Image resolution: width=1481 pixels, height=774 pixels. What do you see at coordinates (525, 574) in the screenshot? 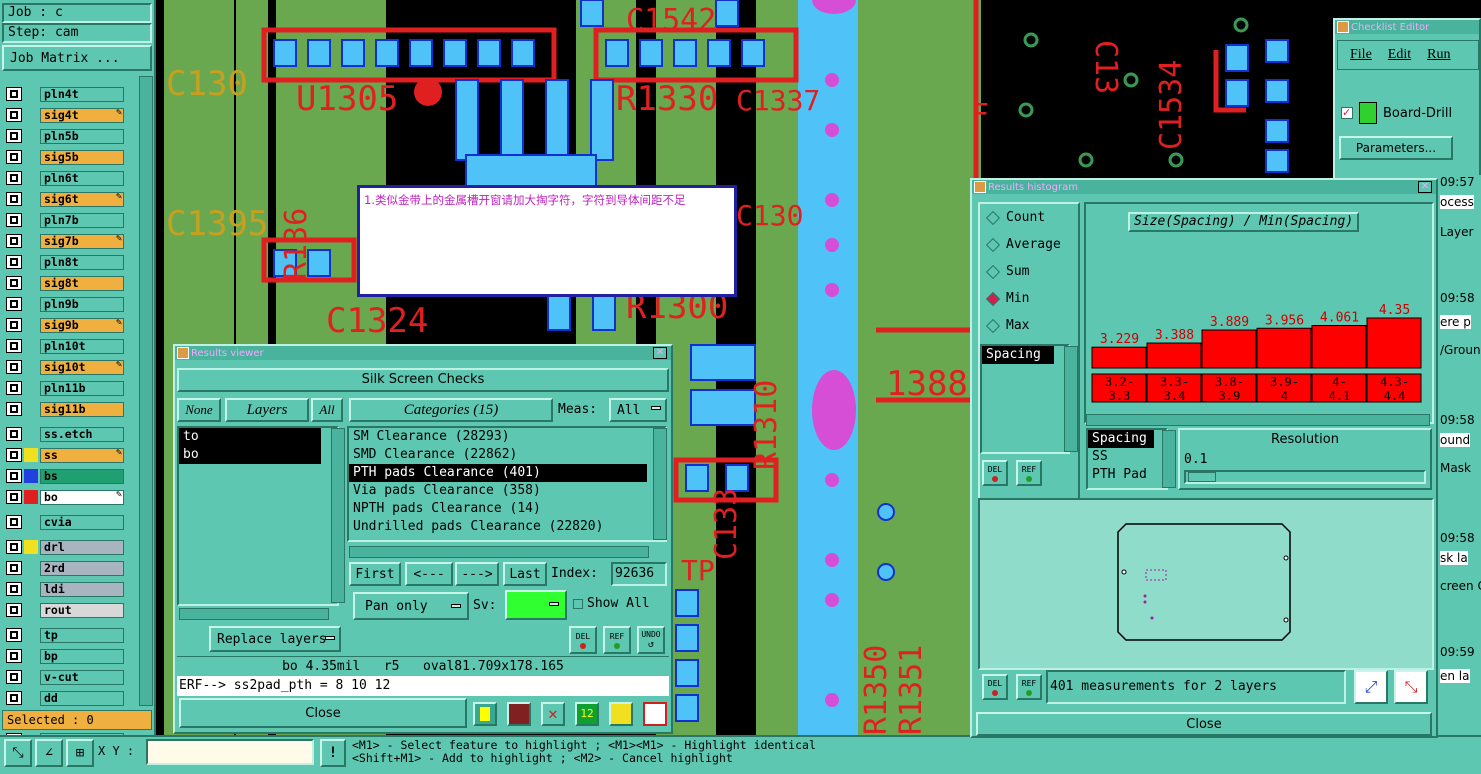
I see `last-button: Last` at bounding box center [525, 574].